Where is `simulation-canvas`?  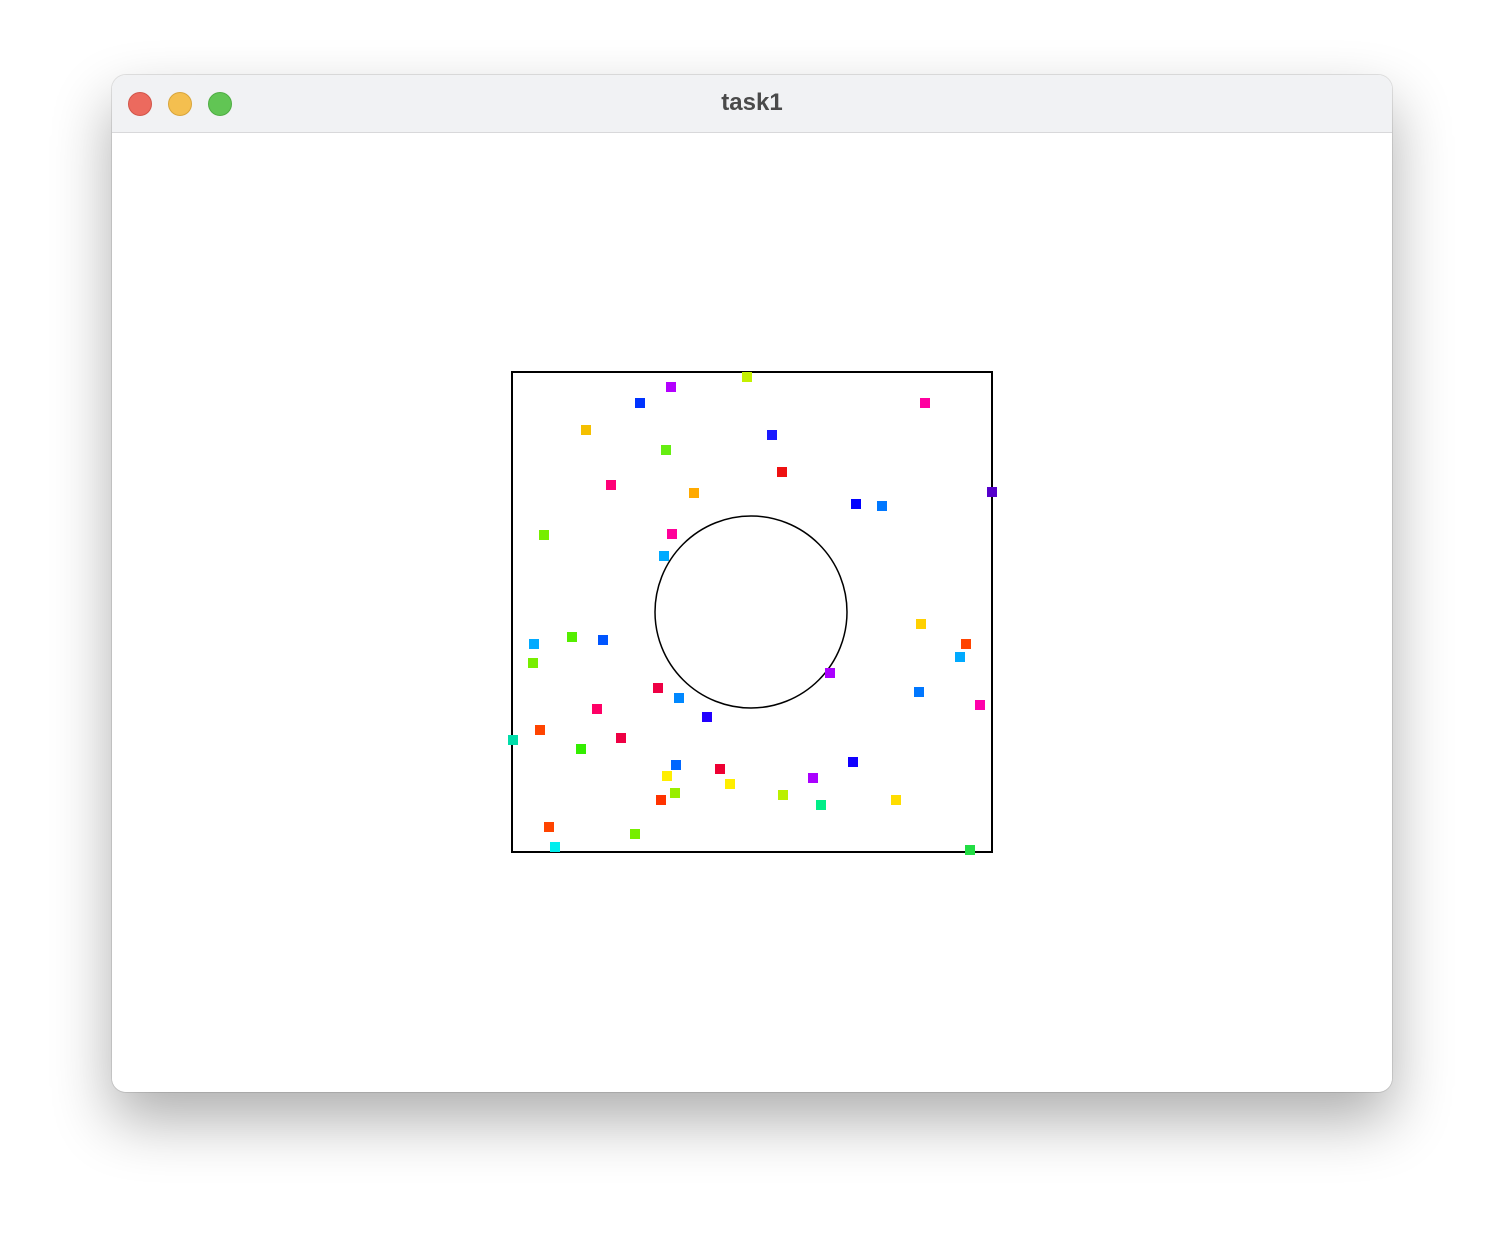
simulation-canvas is located at coordinates (752, 613).